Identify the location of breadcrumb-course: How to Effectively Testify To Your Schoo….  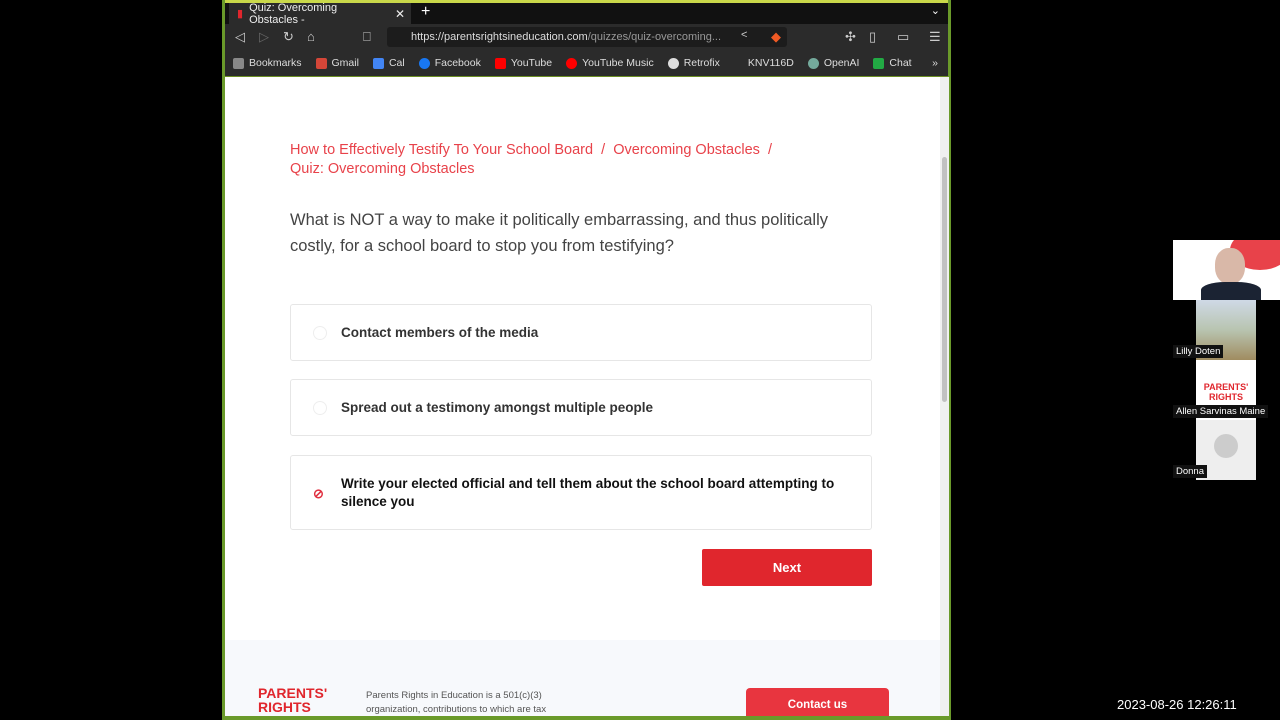
(441, 150).